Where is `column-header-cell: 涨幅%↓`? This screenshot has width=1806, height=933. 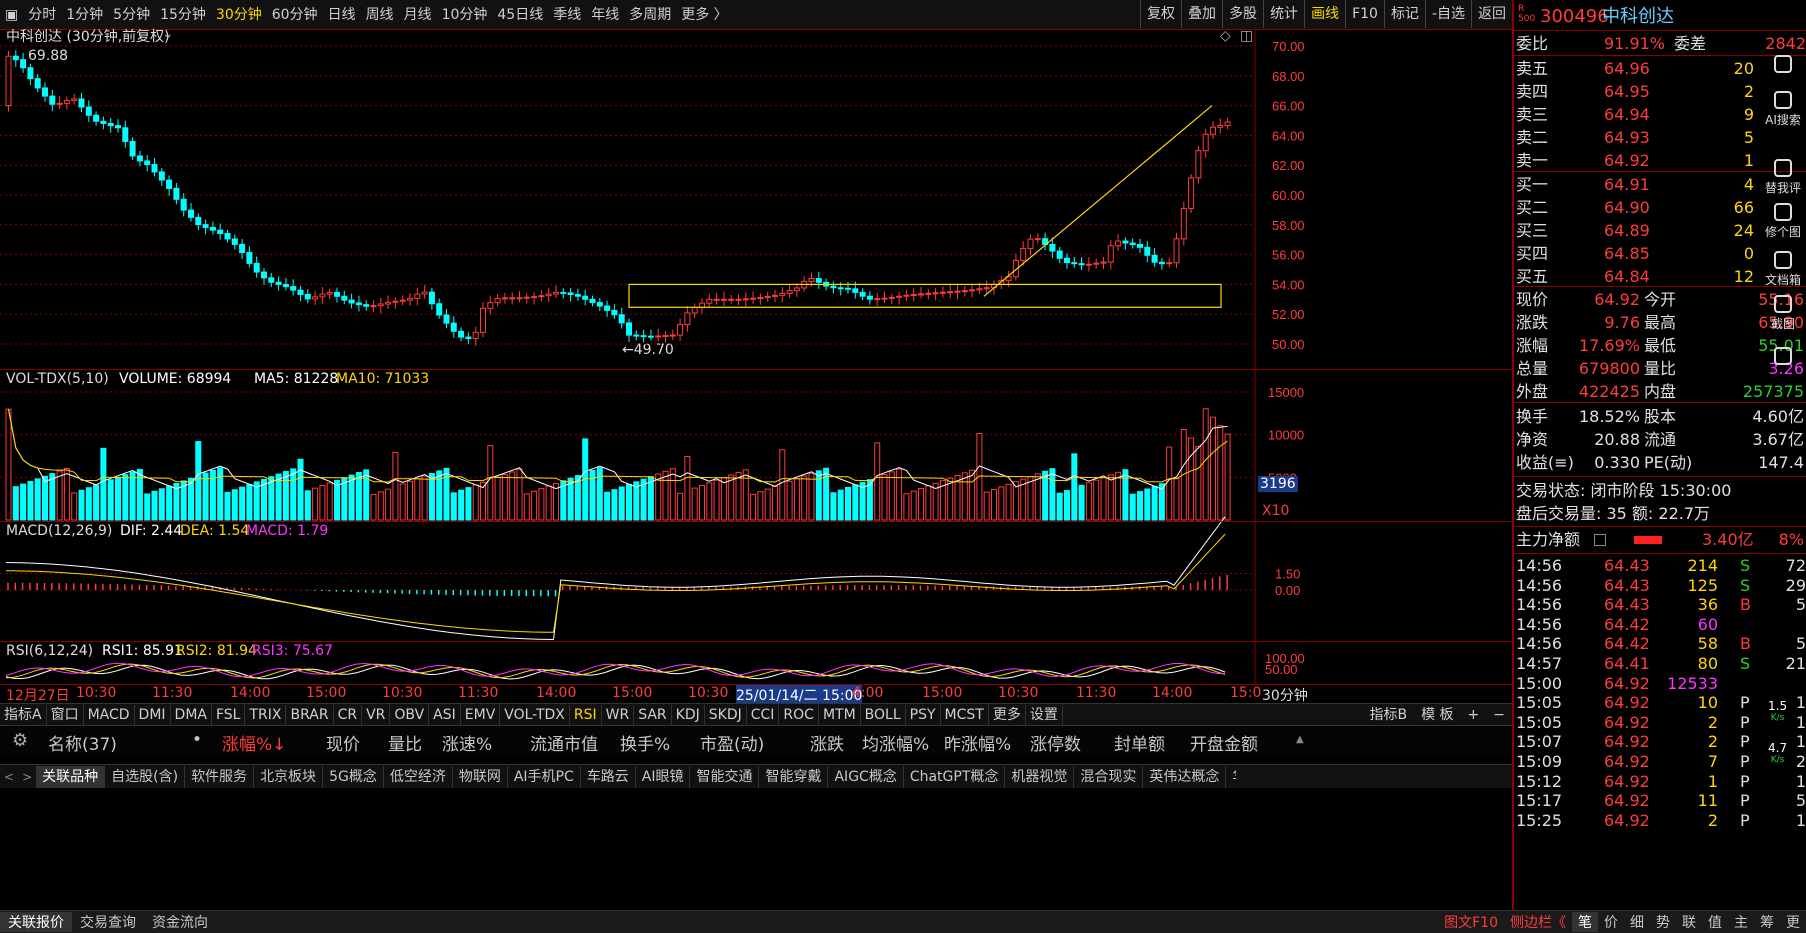
column-header-cell: 涨幅%↓ is located at coordinates (254, 742).